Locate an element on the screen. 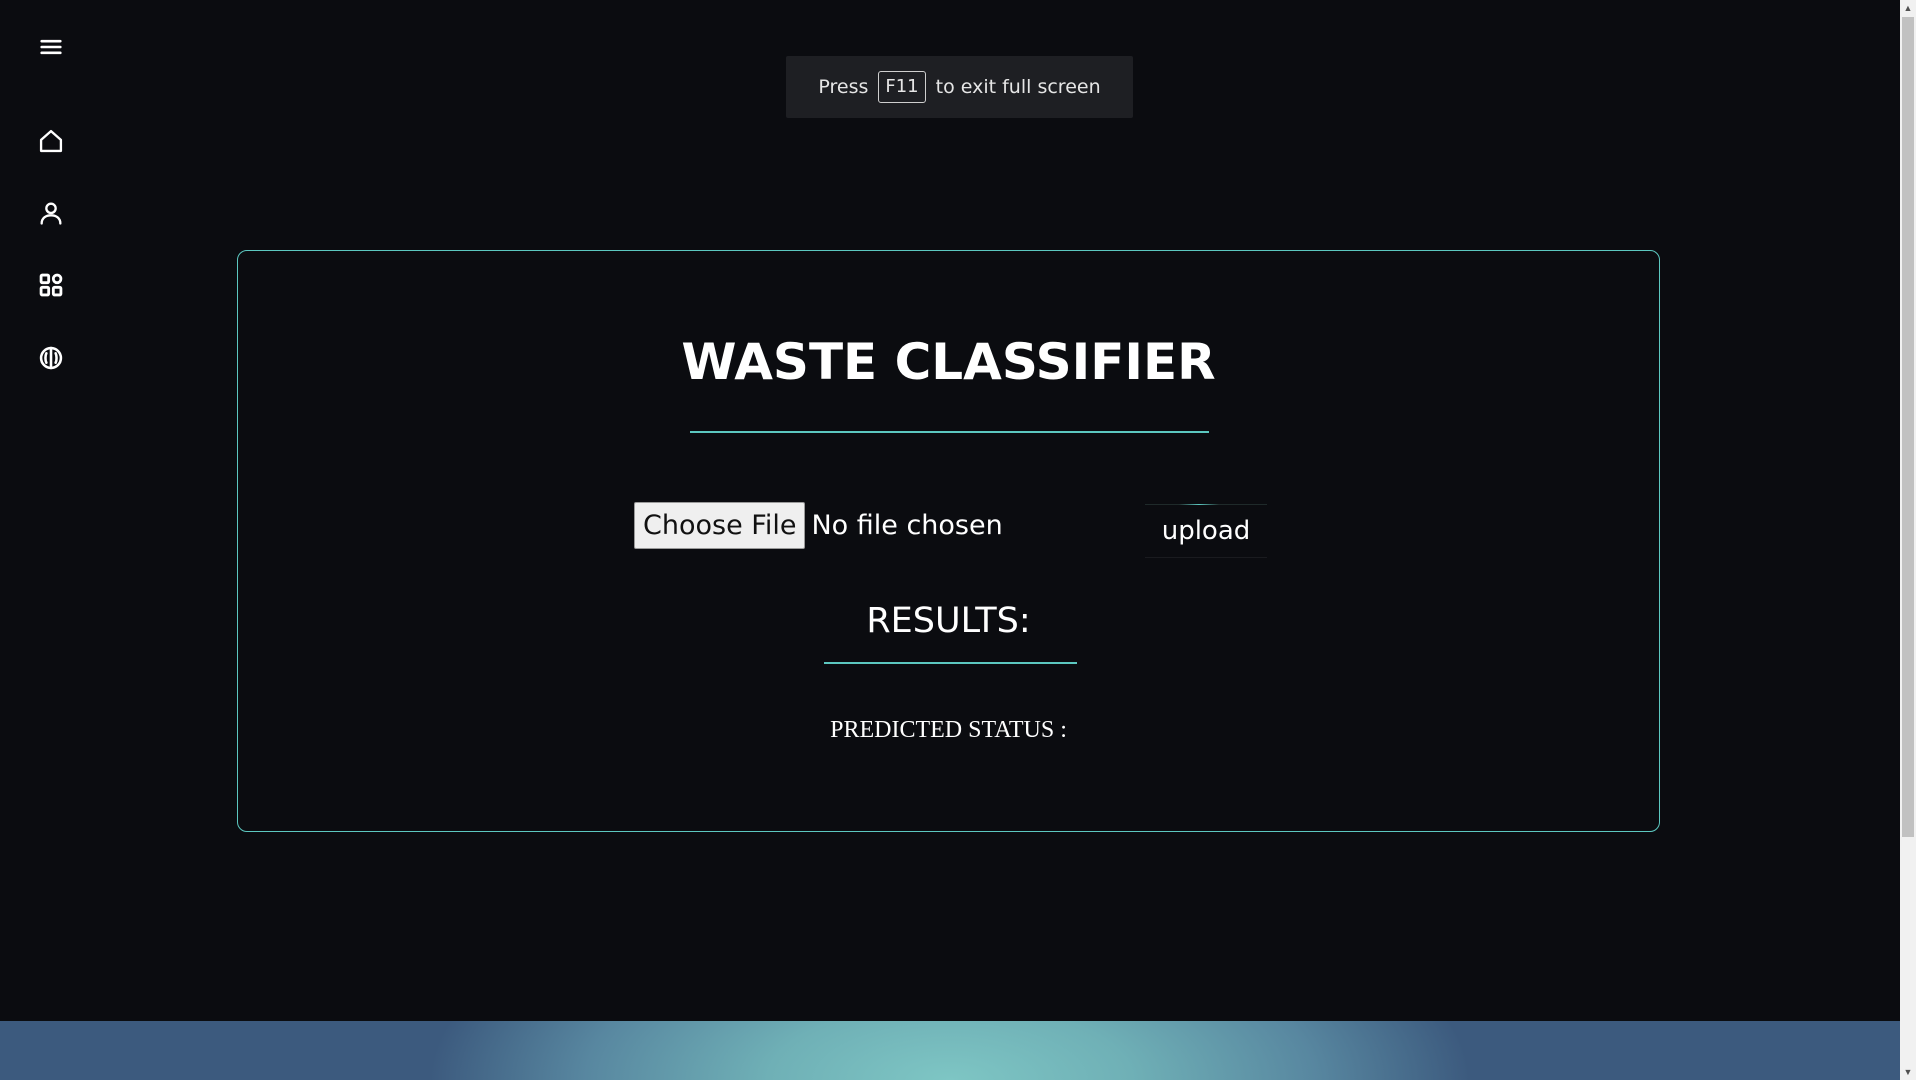 The width and height of the screenshot is (1916, 1080). title-divider is located at coordinates (949, 432).